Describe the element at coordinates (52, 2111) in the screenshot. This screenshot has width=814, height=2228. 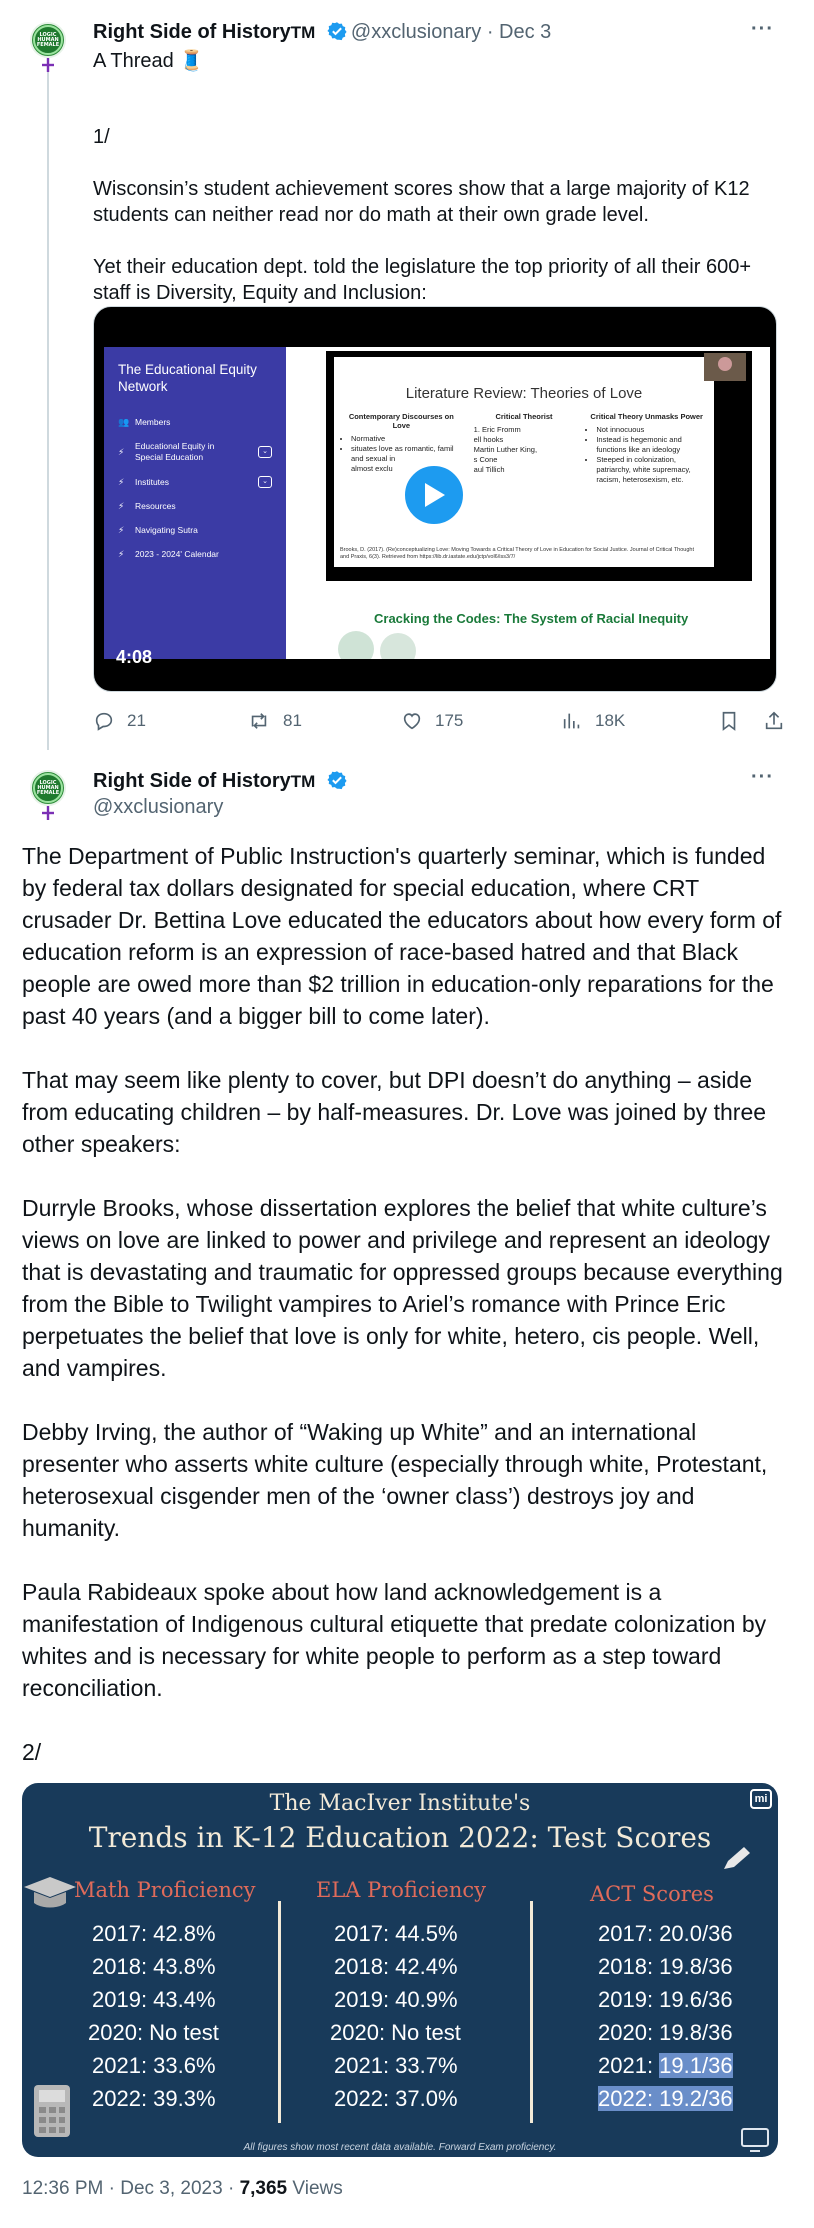
I see `calculator-icon` at that location.